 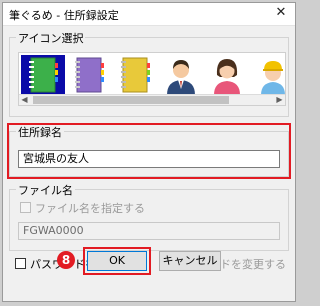 I want to click on yellow-notebook-icon, so click(x=135, y=75).